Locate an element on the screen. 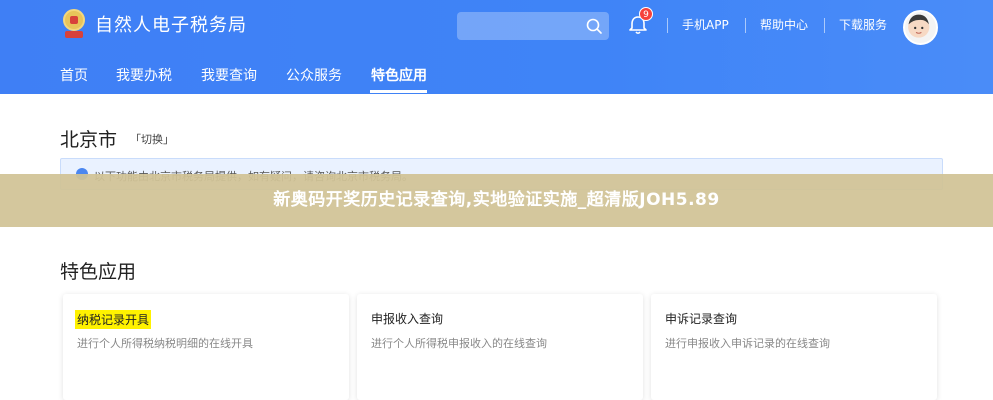 The image size is (993, 400). card-description: 进行个人所得税申报收入的在线查询 is located at coordinates (459, 343).